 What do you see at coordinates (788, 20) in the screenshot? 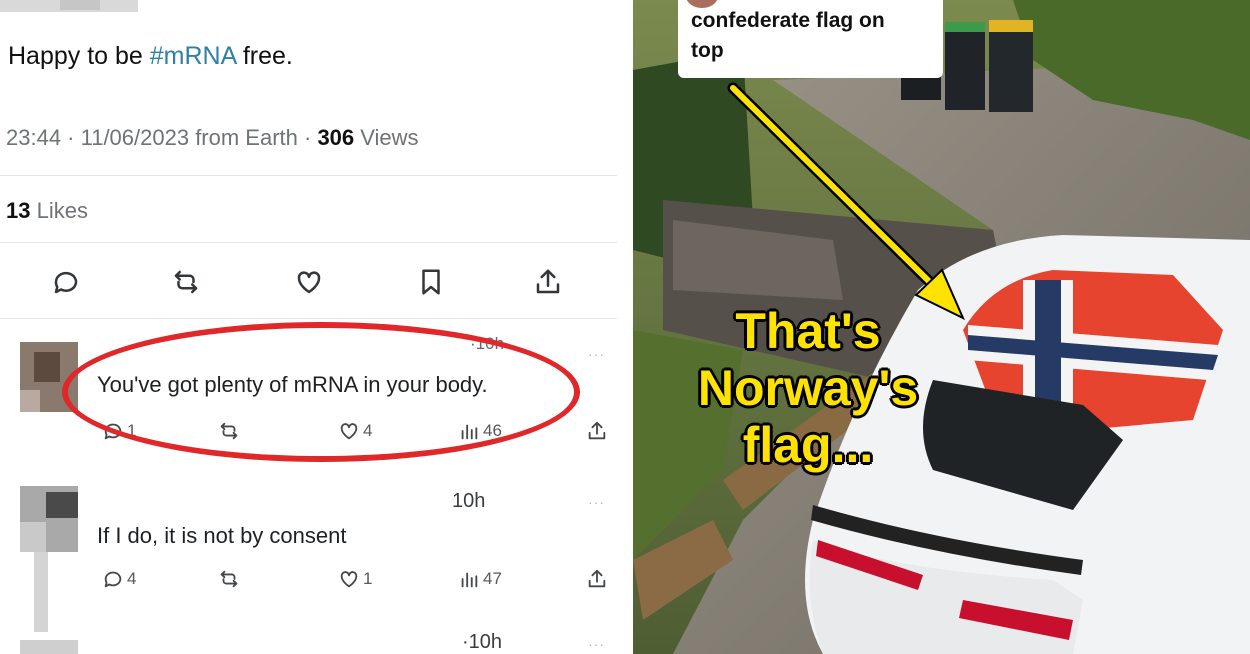
I see `caption-line: confederate flag on` at bounding box center [788, 20].